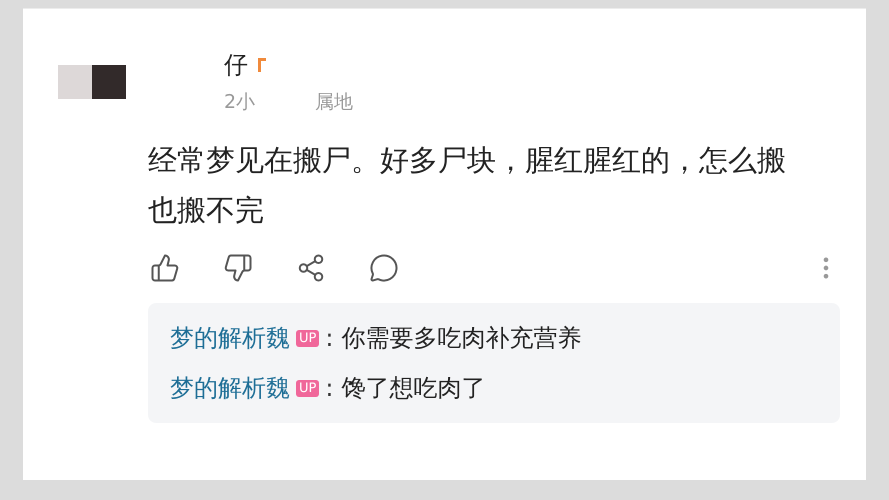 This screenshot has height=500, width=889. What do you see at coordinates (238, 268) in the screenshot?
I see `thumbs-down-icon` at bounding box center [238, 268].